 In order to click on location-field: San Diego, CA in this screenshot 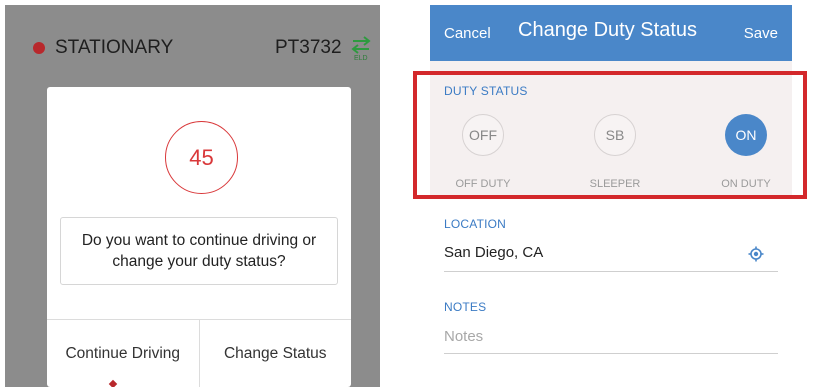, I will do `click(493, 252)`.